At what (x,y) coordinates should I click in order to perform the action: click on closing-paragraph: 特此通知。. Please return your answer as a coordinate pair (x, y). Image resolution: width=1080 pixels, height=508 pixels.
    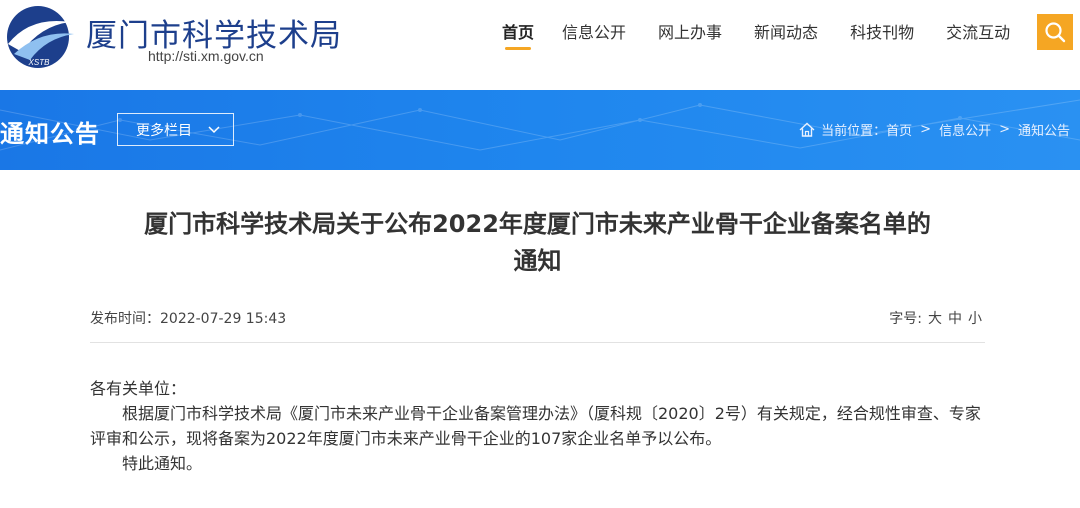
    Looking at the image, I should click on (162, 463).